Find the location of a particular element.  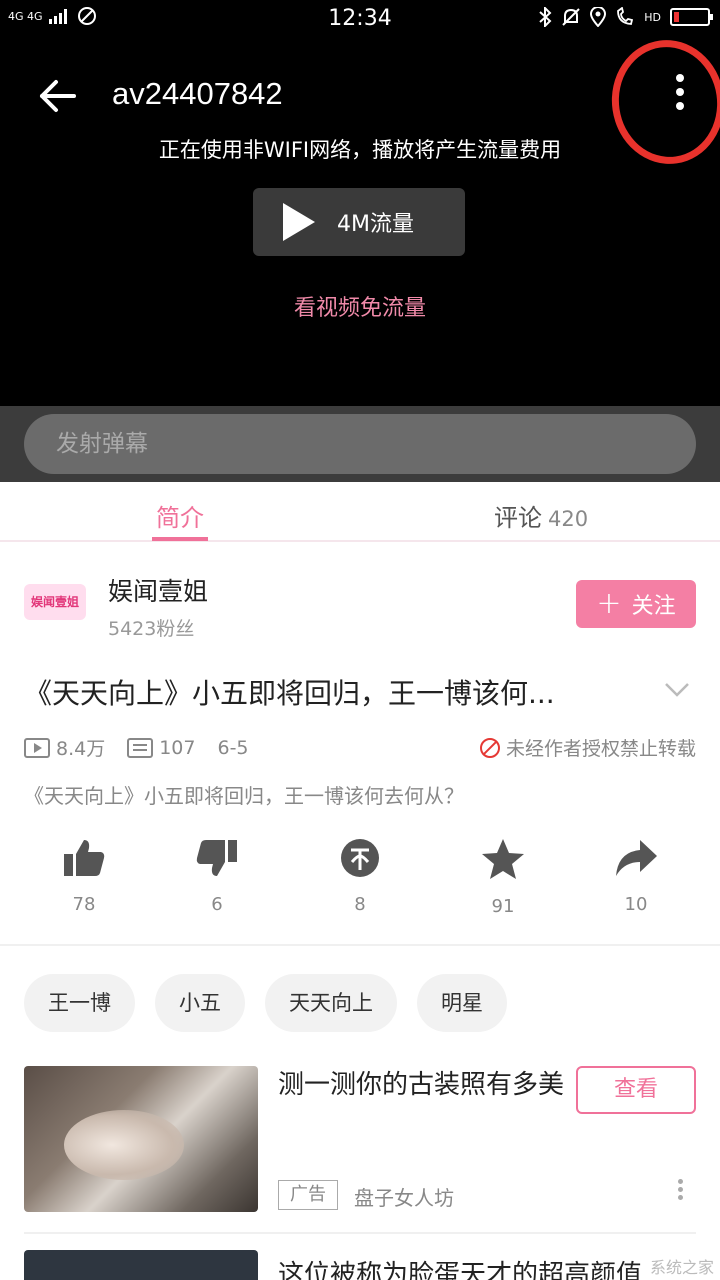

copyright-notice: 未经作者授权禁止转载 is located at coordinates (587, 747).